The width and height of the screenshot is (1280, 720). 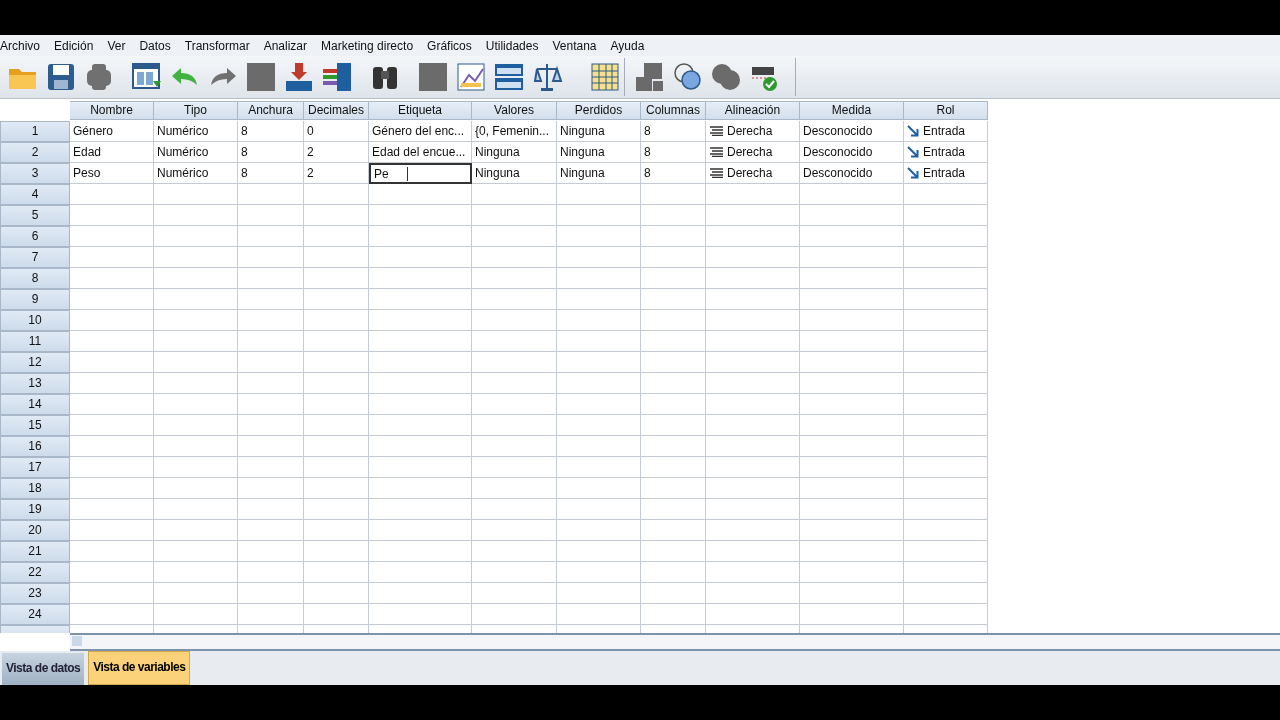 I want to click on table-icon, so click(x=337, y=77).